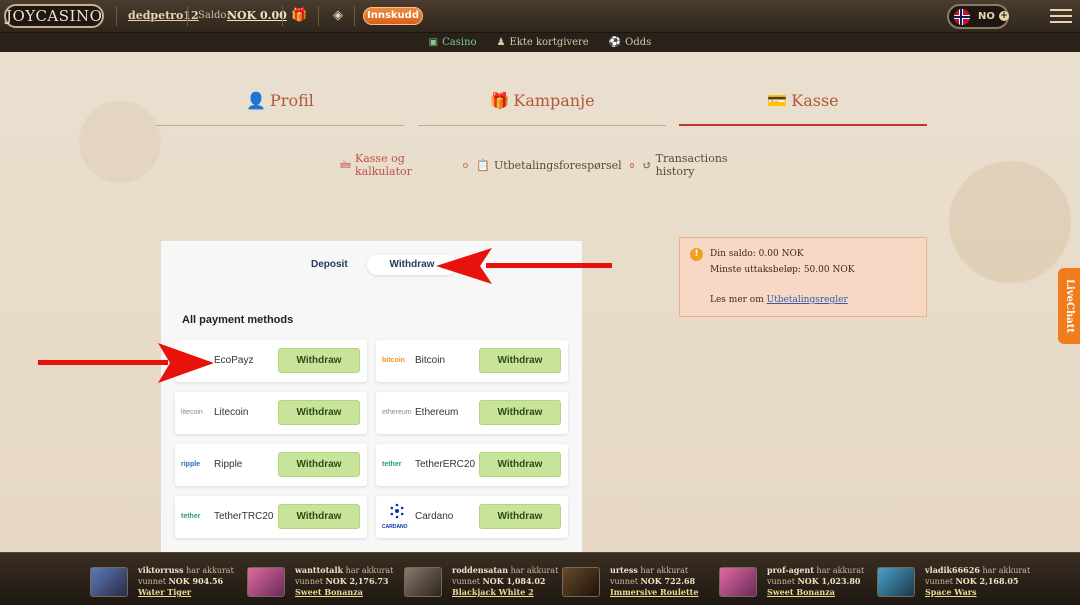 This screenshot has width=1080, height=605. I want to click on subtab-history: ↺ Transactions history, so click(701, 165).